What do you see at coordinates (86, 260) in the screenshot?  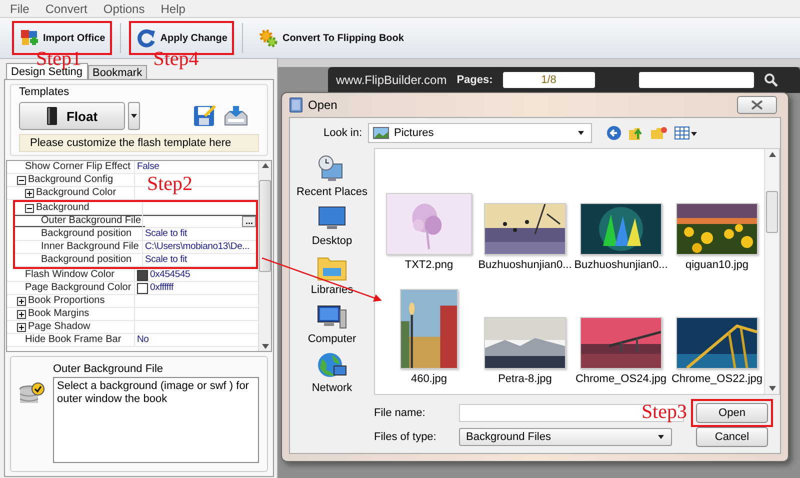 I see `property-name: Background position` at bounding box center [86, 260].